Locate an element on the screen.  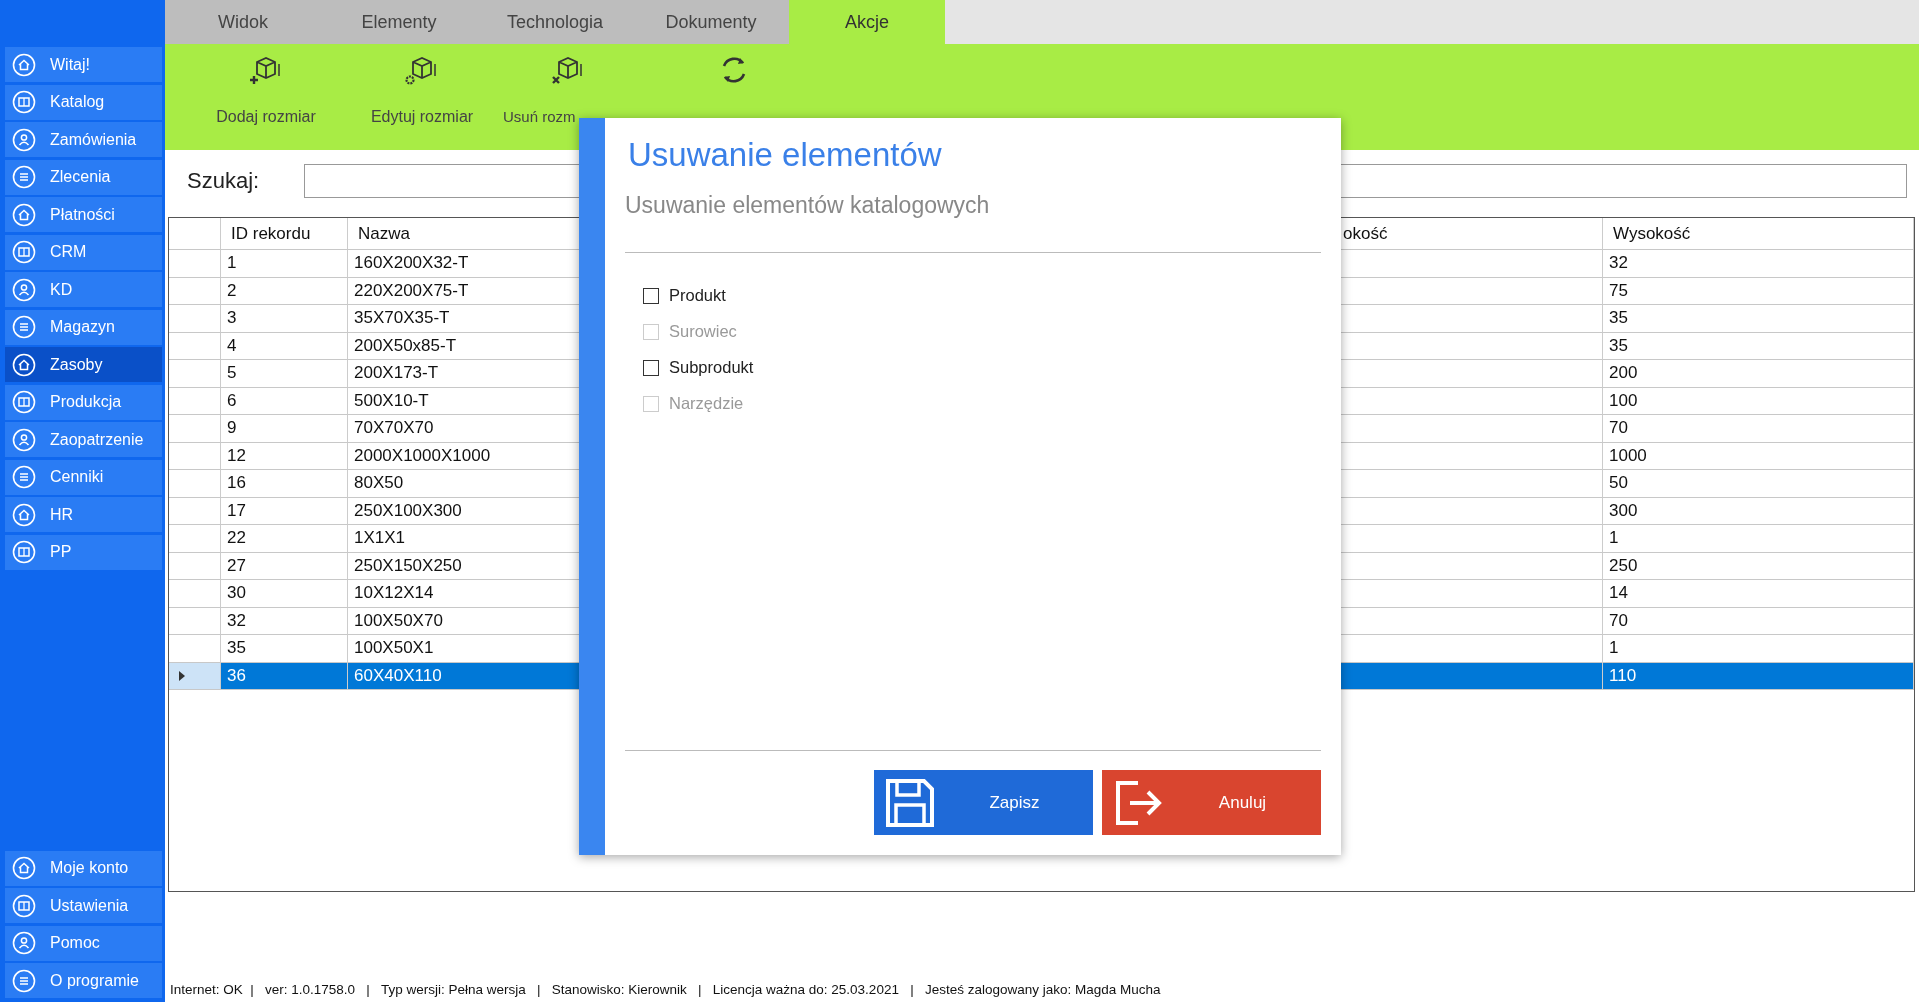
table-cell: 110 is located at coordinates (1758, 676).